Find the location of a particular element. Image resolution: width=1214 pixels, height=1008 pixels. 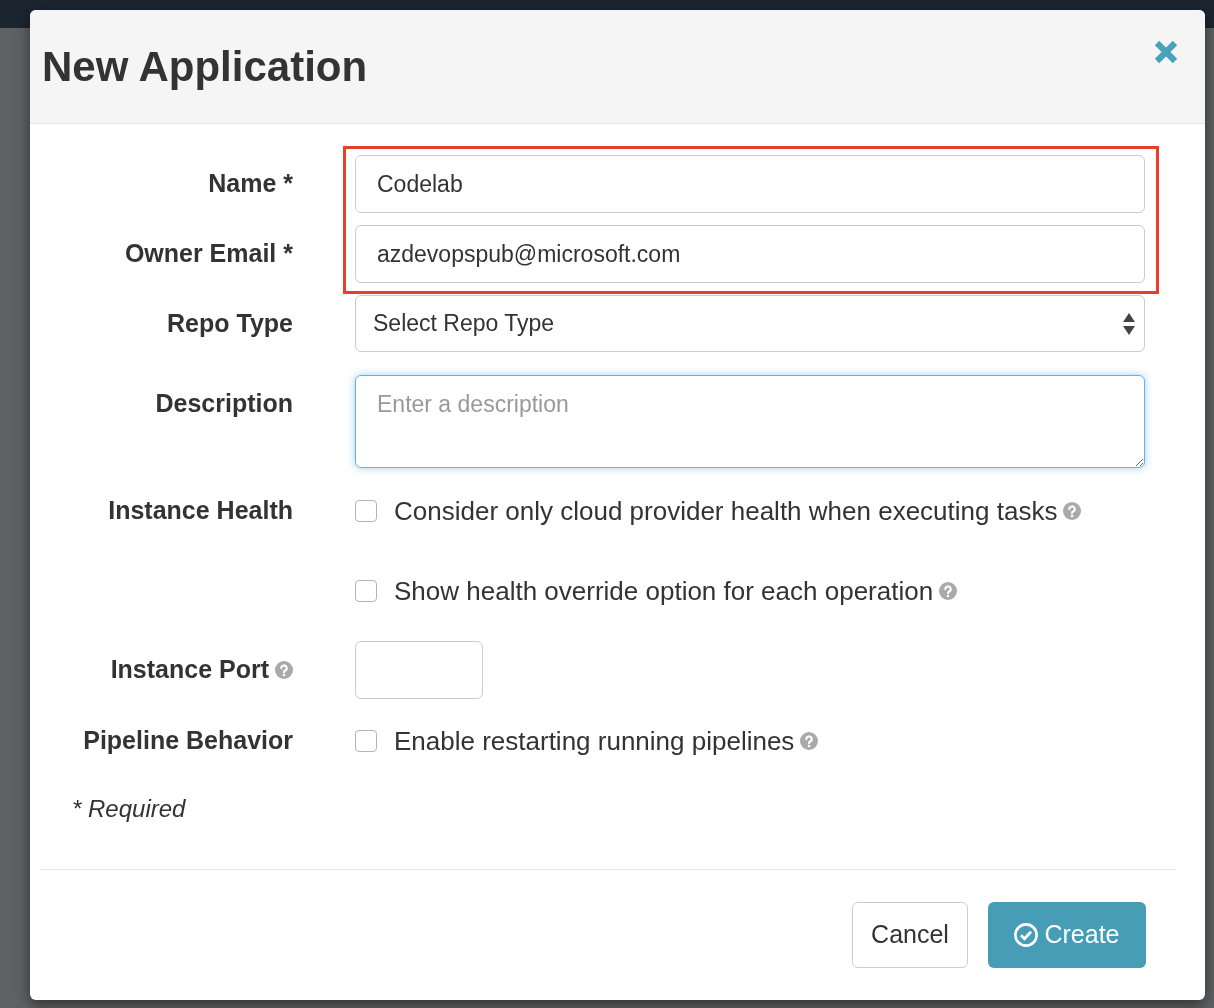

up-down-arrows-icon is located at coordinates (1129, 324).